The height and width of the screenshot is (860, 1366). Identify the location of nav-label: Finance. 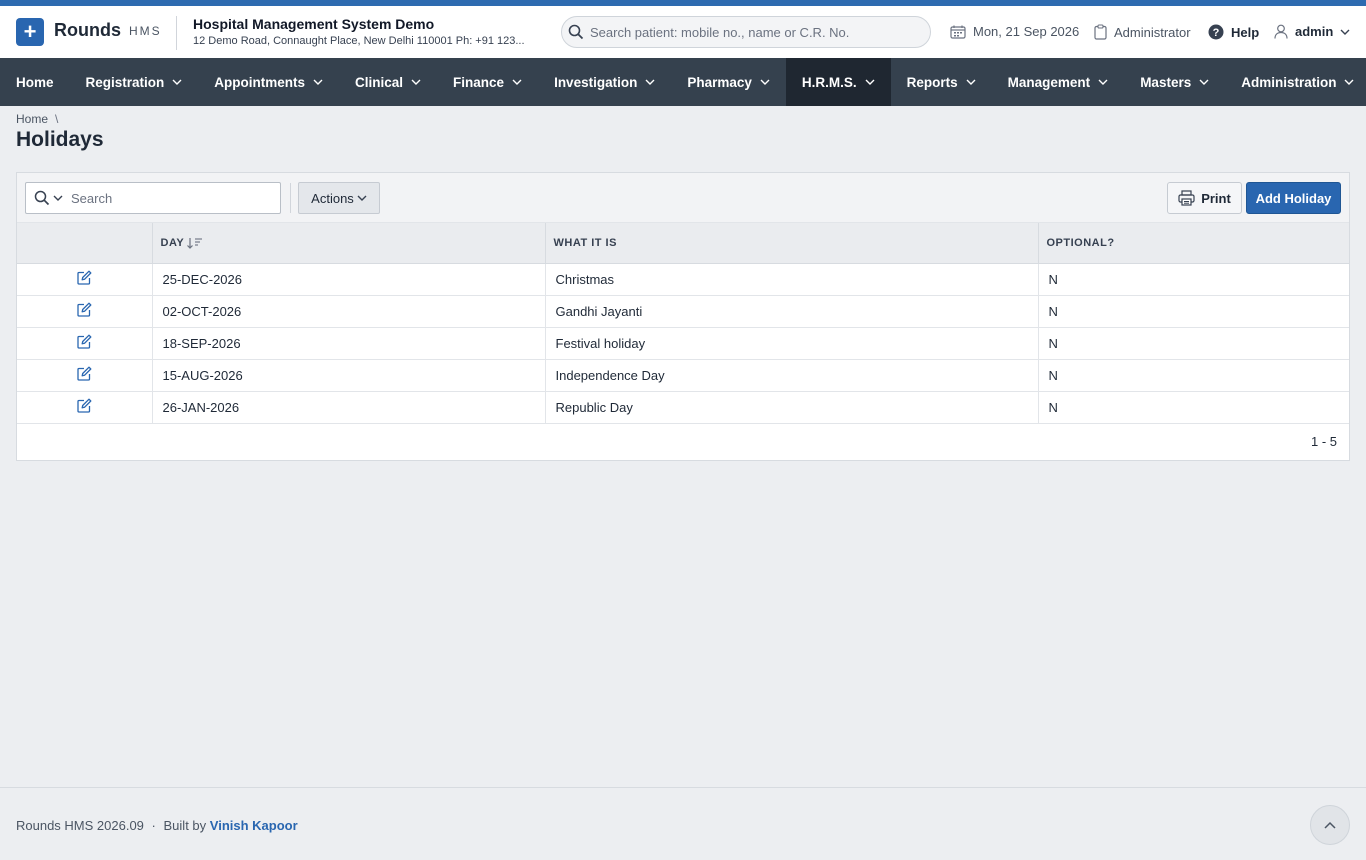
(479, 82).